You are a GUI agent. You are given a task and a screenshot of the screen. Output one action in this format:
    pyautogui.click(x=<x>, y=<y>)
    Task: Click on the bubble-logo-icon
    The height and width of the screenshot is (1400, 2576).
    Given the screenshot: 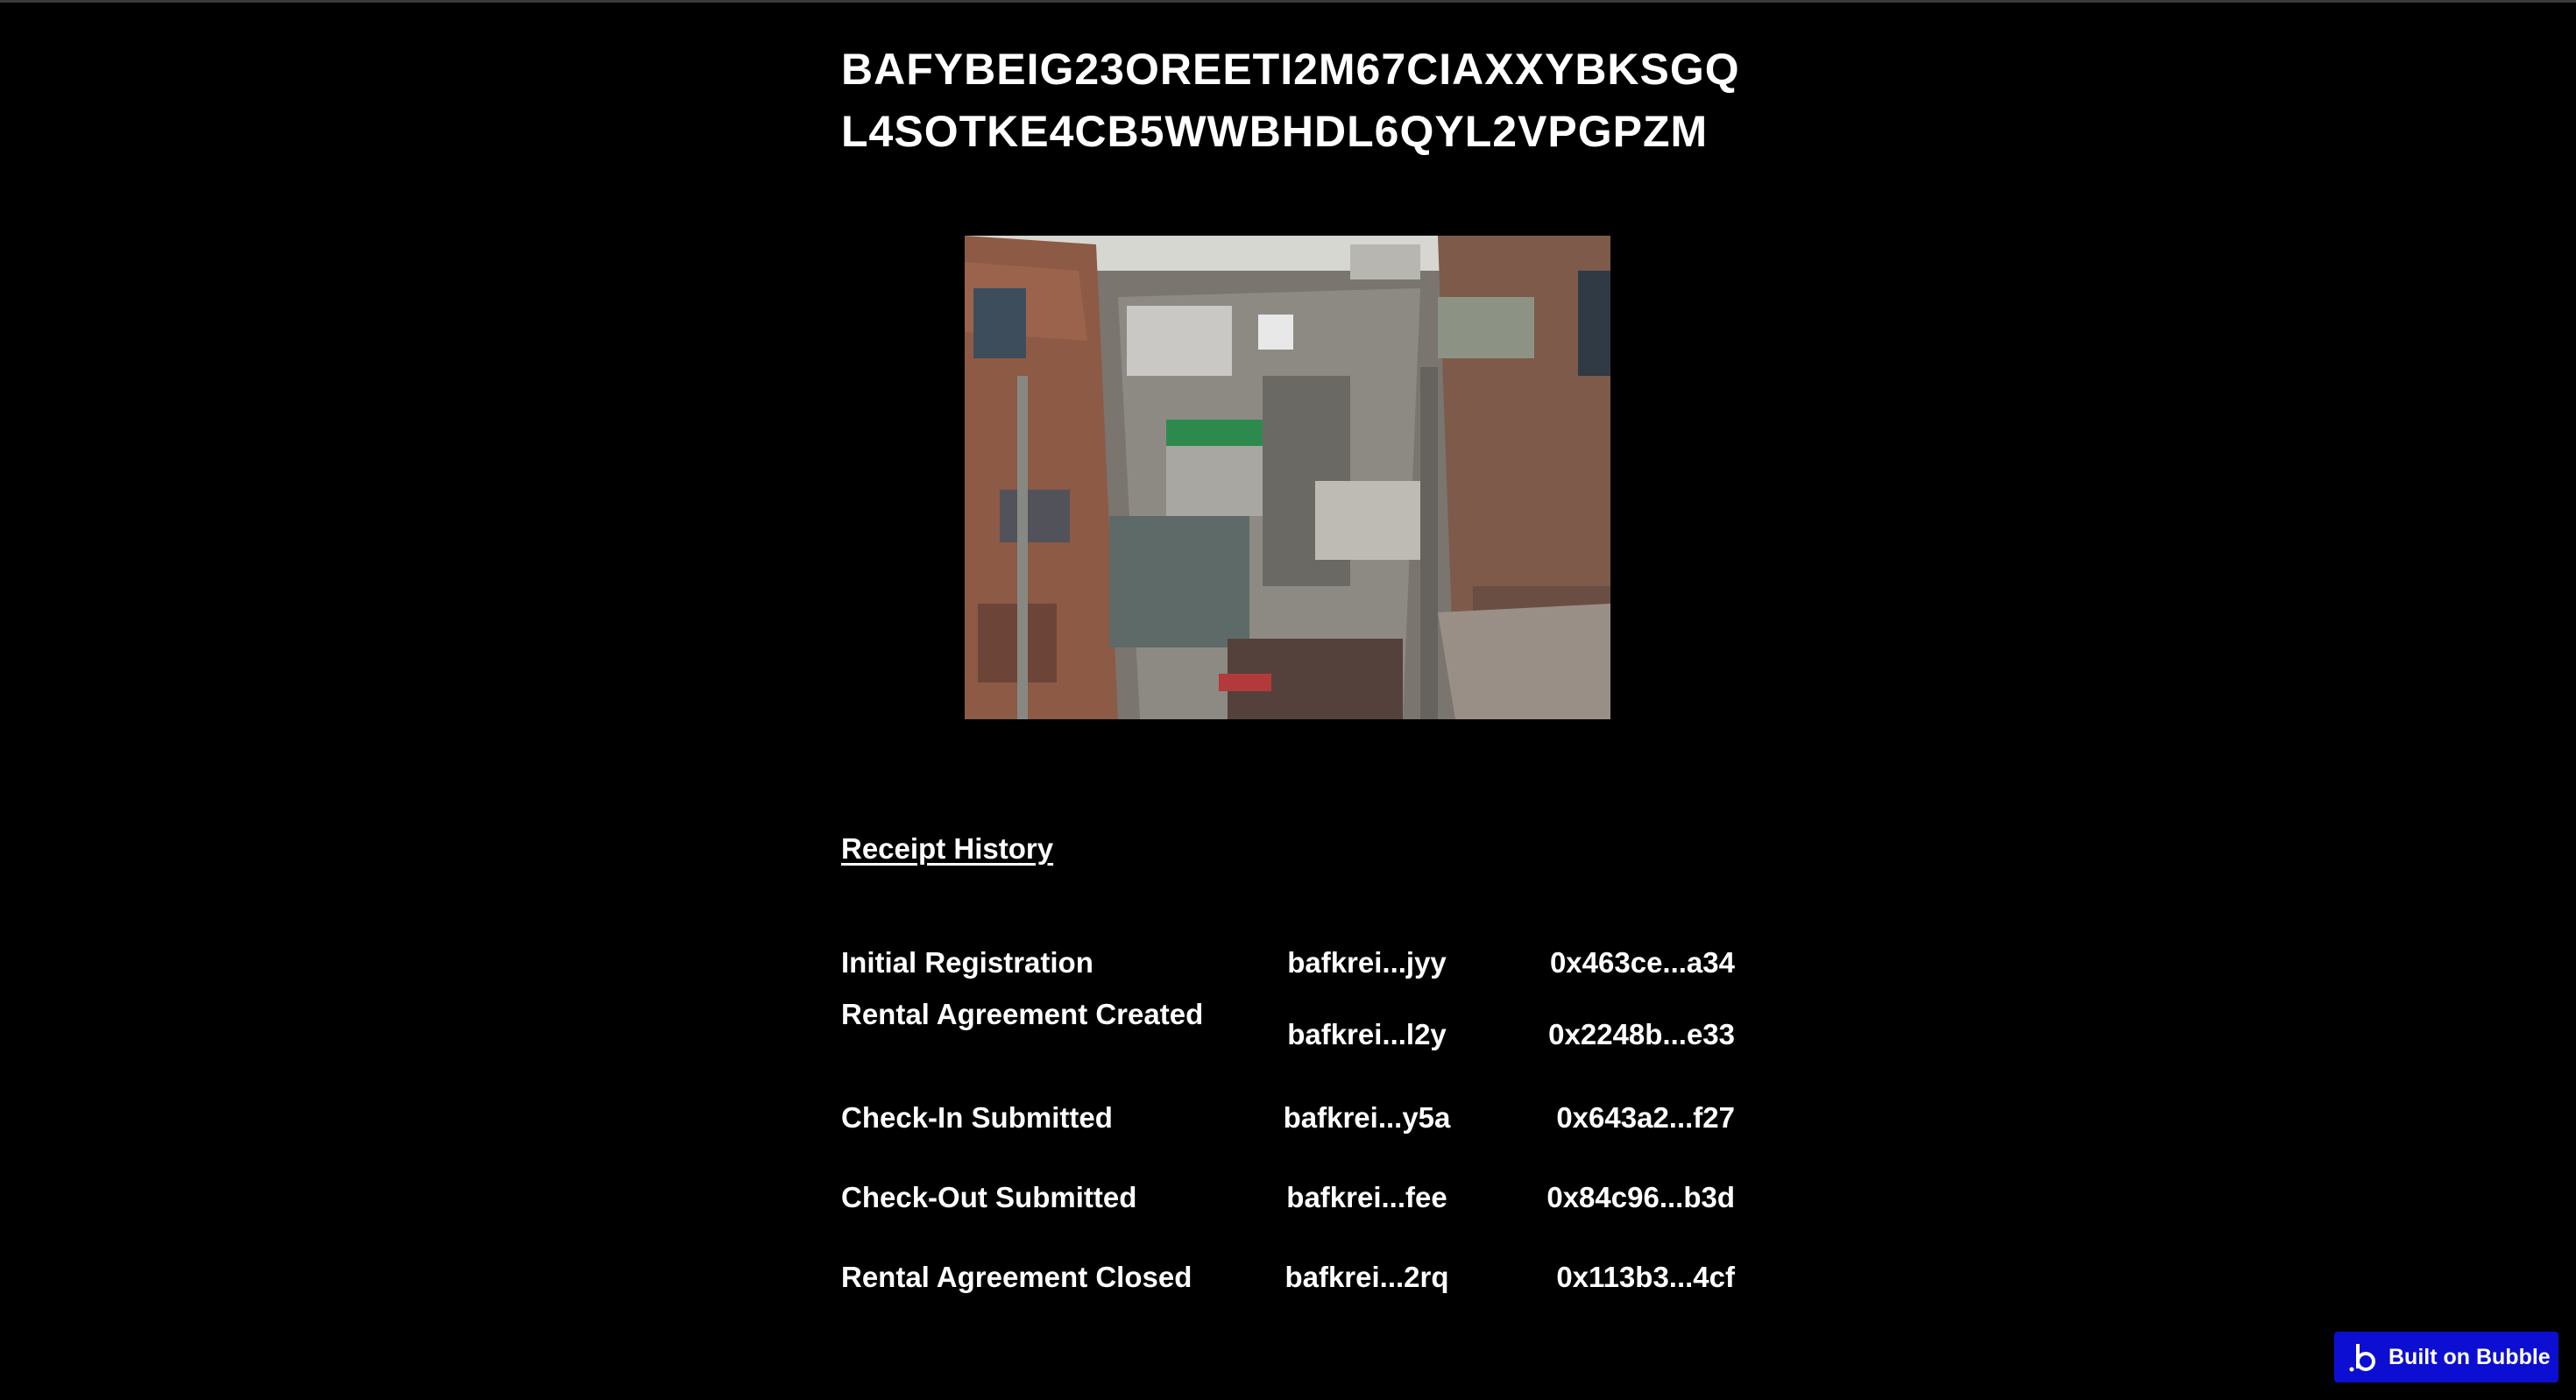 What is the action you would take?
    pyautogui.click(x=2362, y=1358)
    